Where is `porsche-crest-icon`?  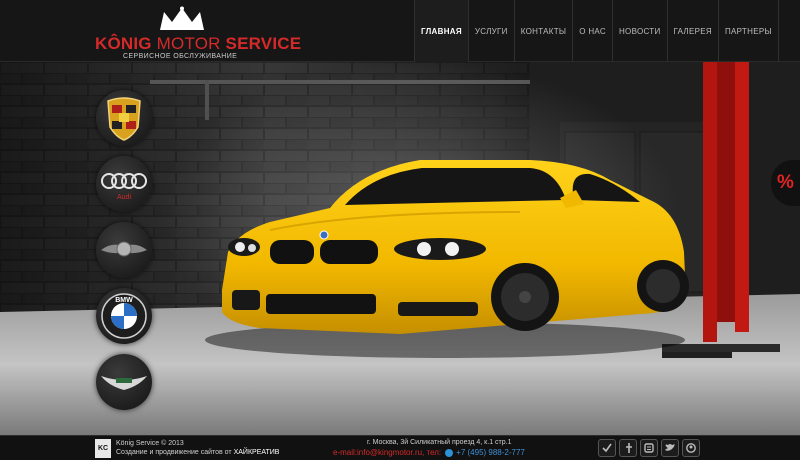
porsche-crest-icon is located at coordinates (124, 119).